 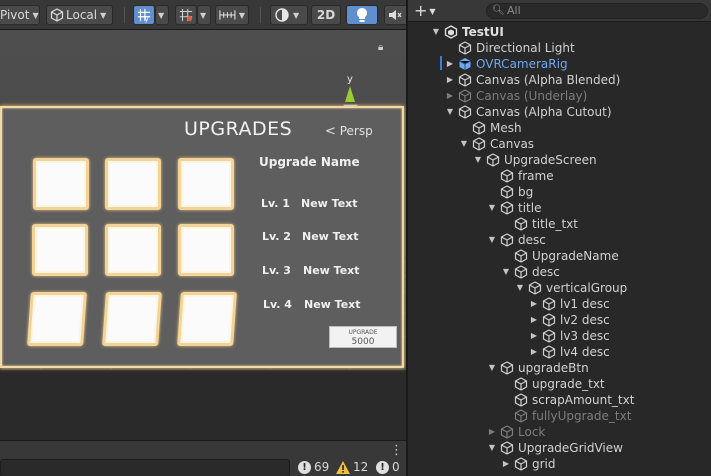 What do you see at coordinates (559, 144) in the screenshot?
I see `hierarchy-item: ▼ Canvas` at bounding box center [559, 144].